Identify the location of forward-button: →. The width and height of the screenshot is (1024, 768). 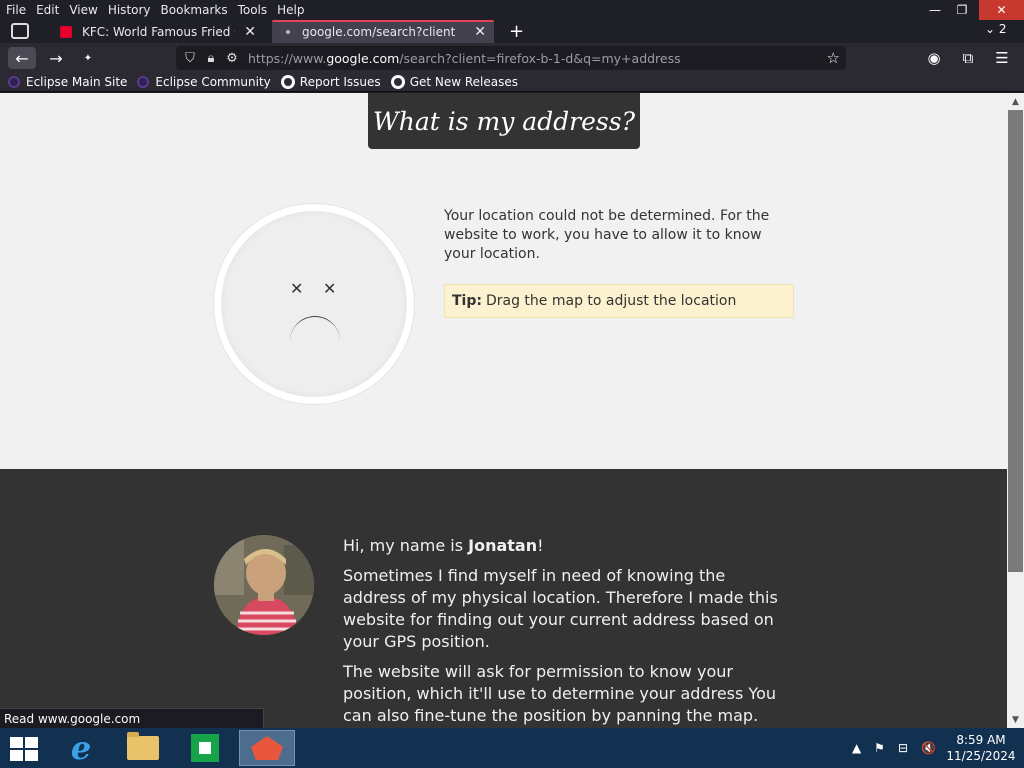
(56, 58).